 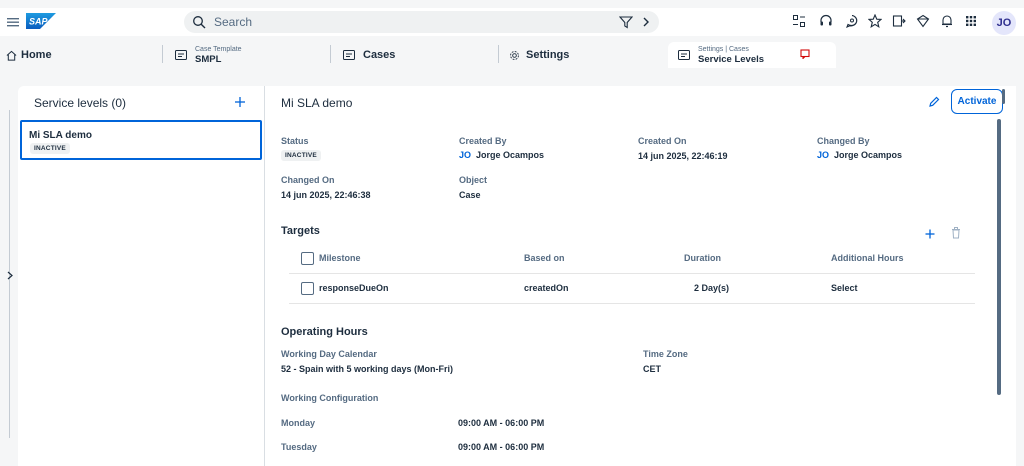 I want to click on tab-service-levels-caption: Settings | Cases, so click(x=723, y=49).